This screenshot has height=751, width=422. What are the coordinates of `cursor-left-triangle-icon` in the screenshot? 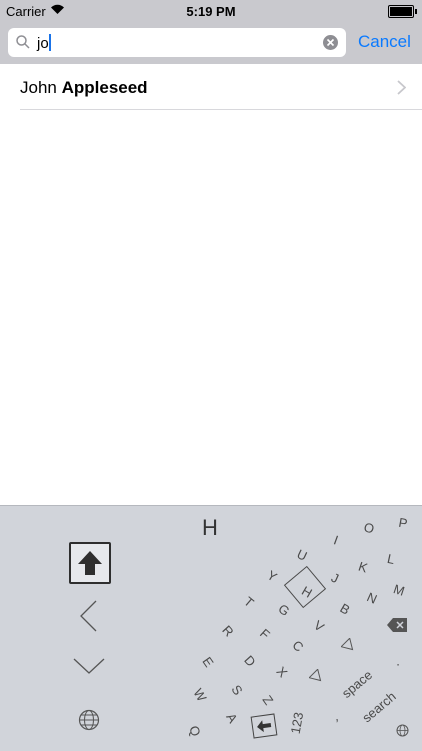 It's located at (317, 677).